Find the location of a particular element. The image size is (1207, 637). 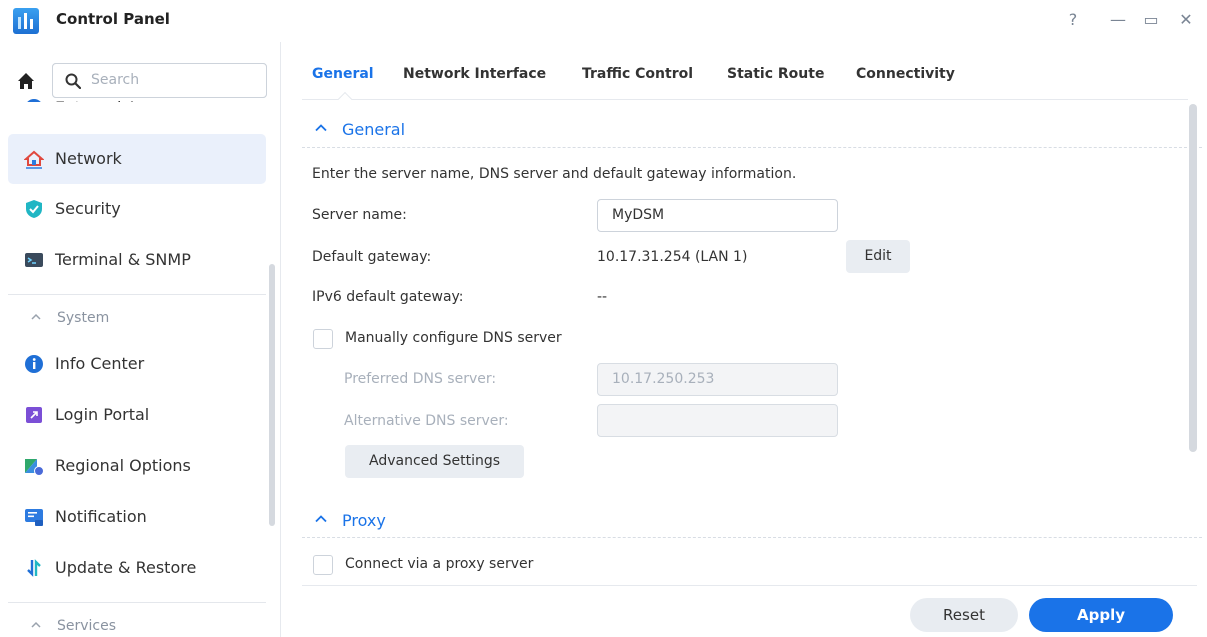

login-portal-icon is located at coordinates (34, 415).